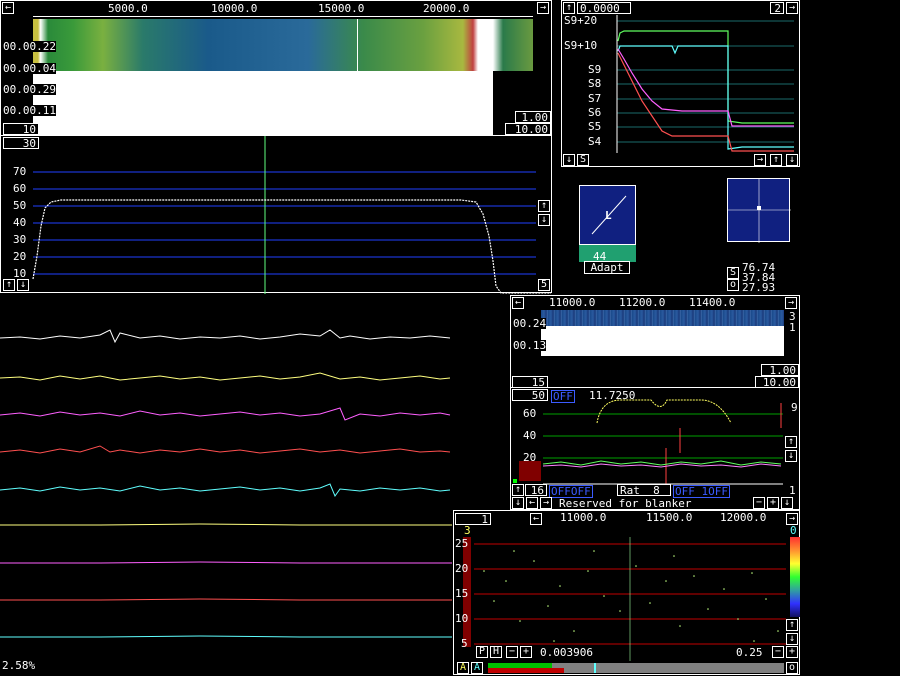  I want to click on spectrum-down-button: ↓, so click(544, 220).